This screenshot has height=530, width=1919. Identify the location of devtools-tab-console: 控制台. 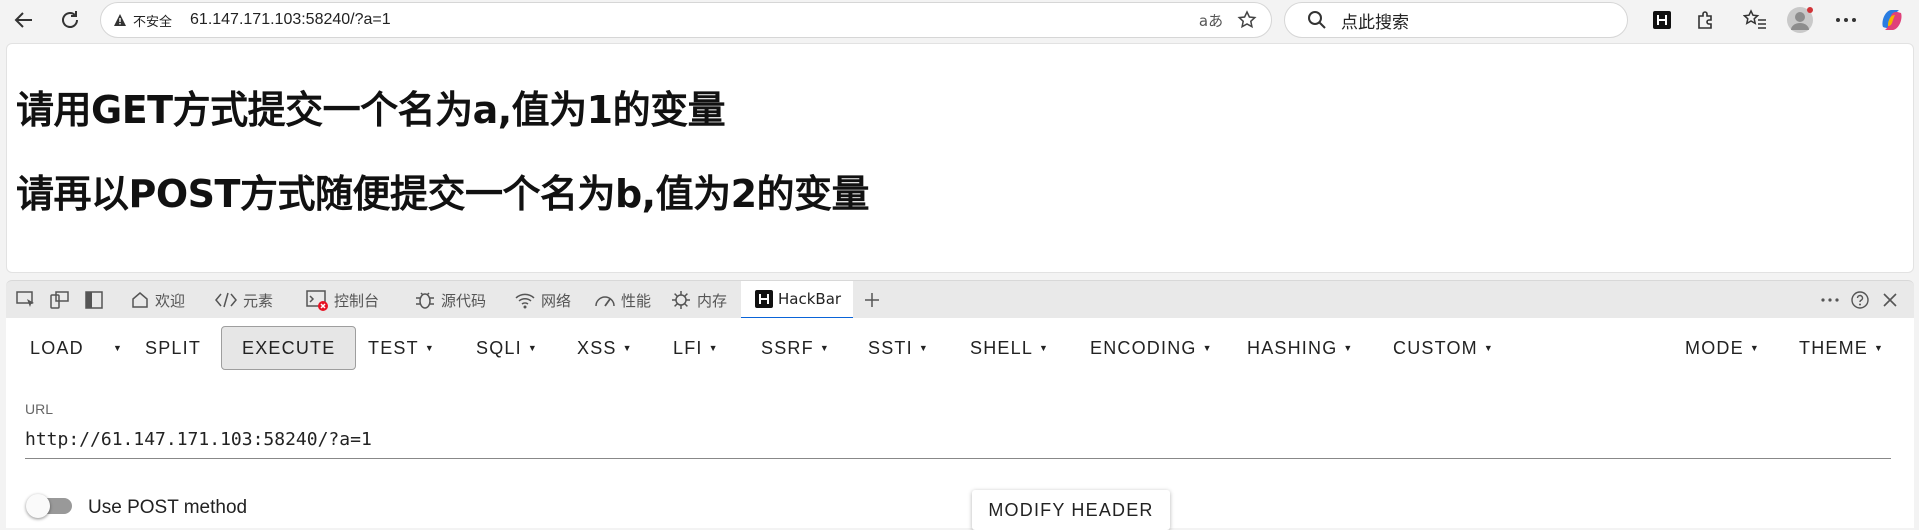
(342, 300).